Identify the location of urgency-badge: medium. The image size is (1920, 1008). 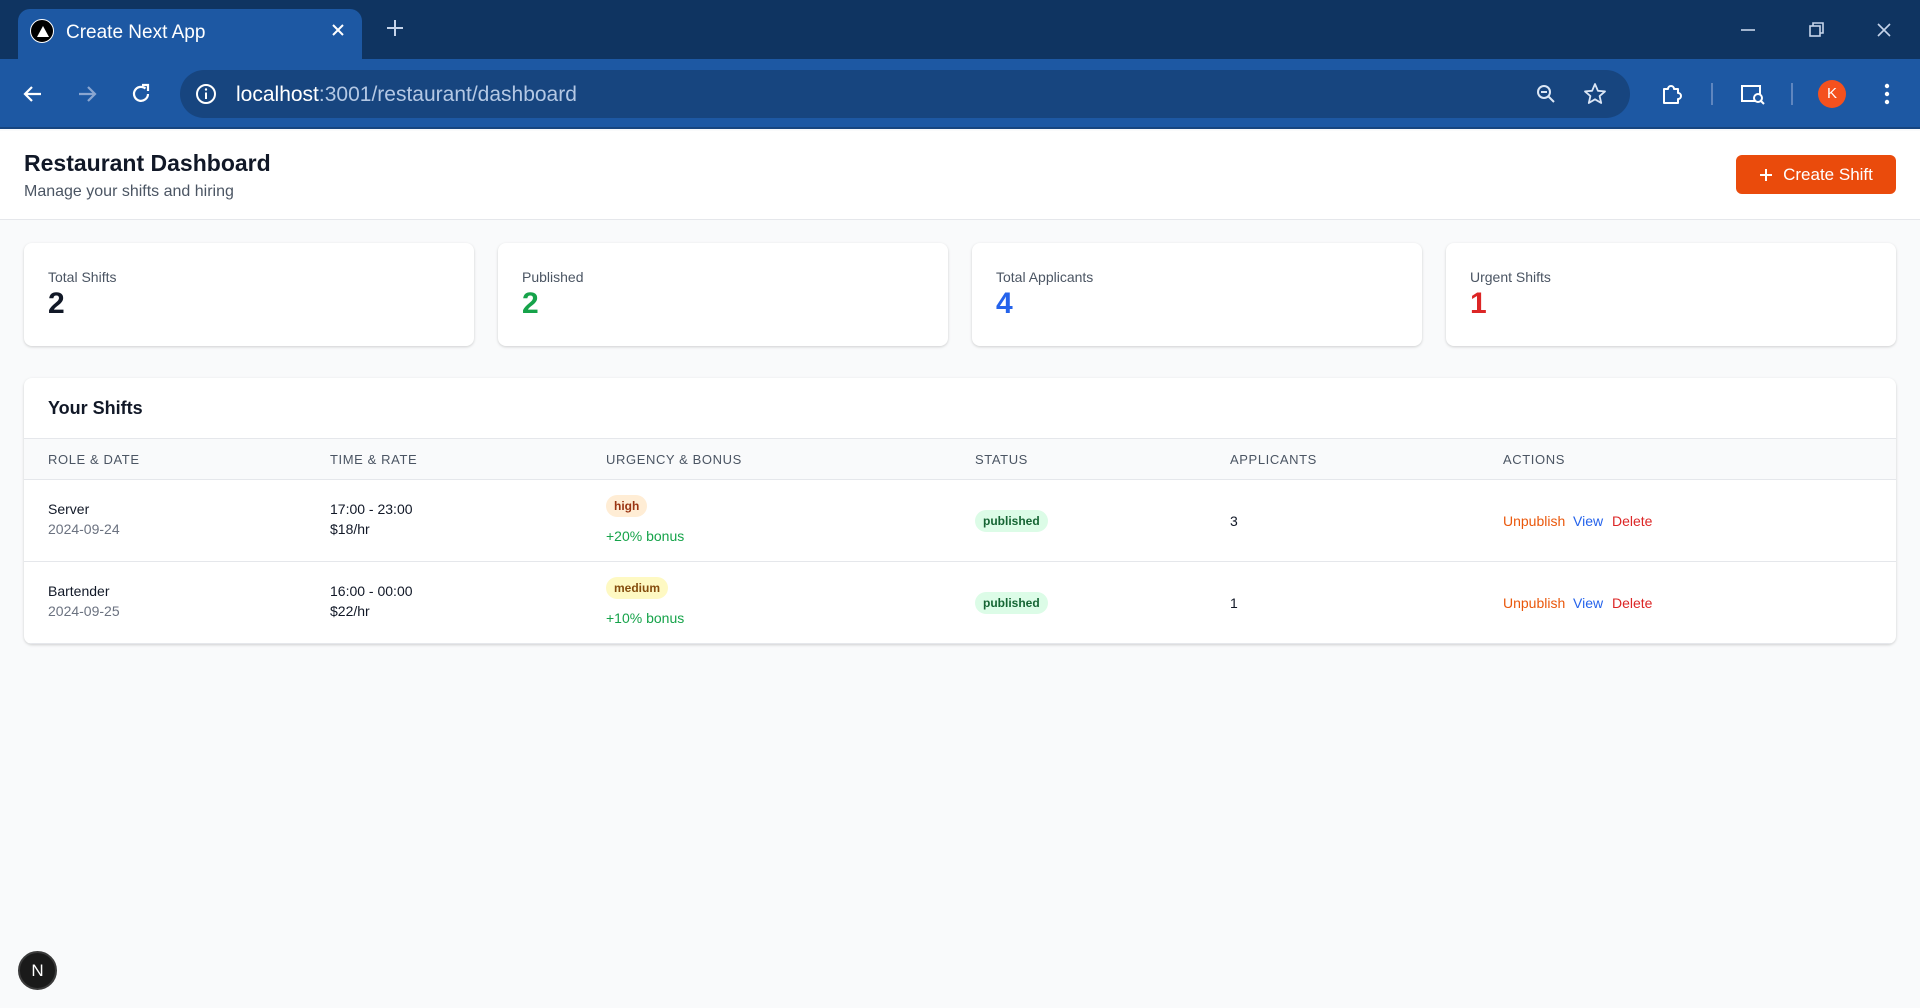
(637, 588).